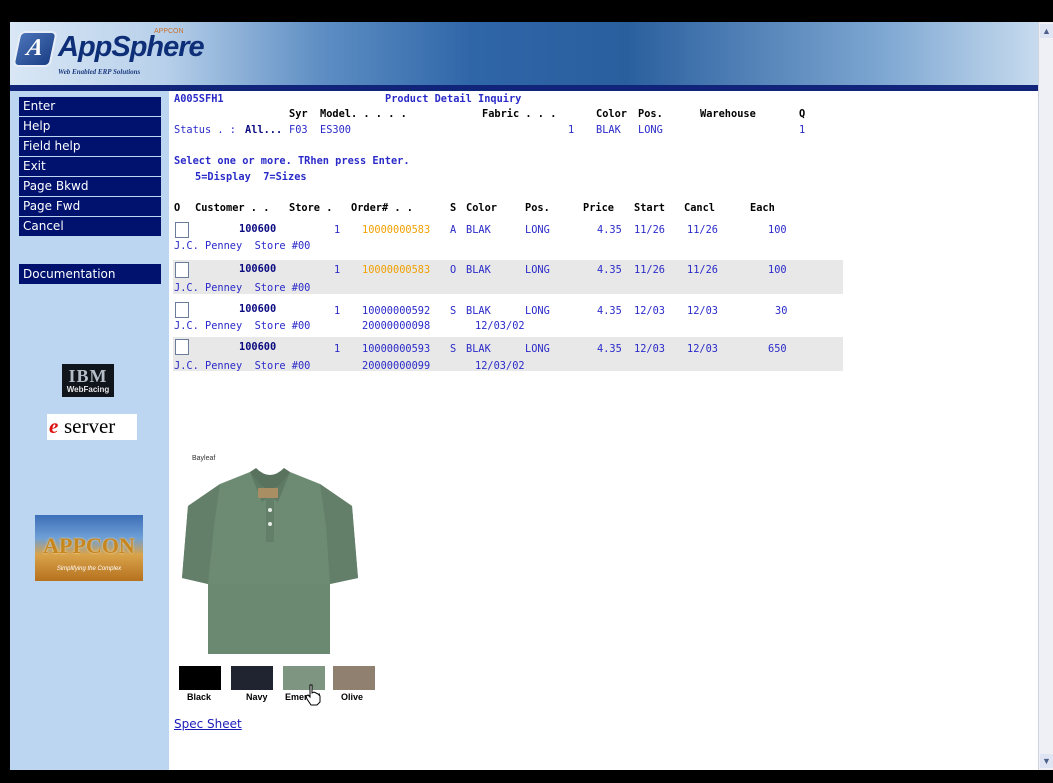  I want to click on col-header-cancl: Cancl, so click(699, 208).